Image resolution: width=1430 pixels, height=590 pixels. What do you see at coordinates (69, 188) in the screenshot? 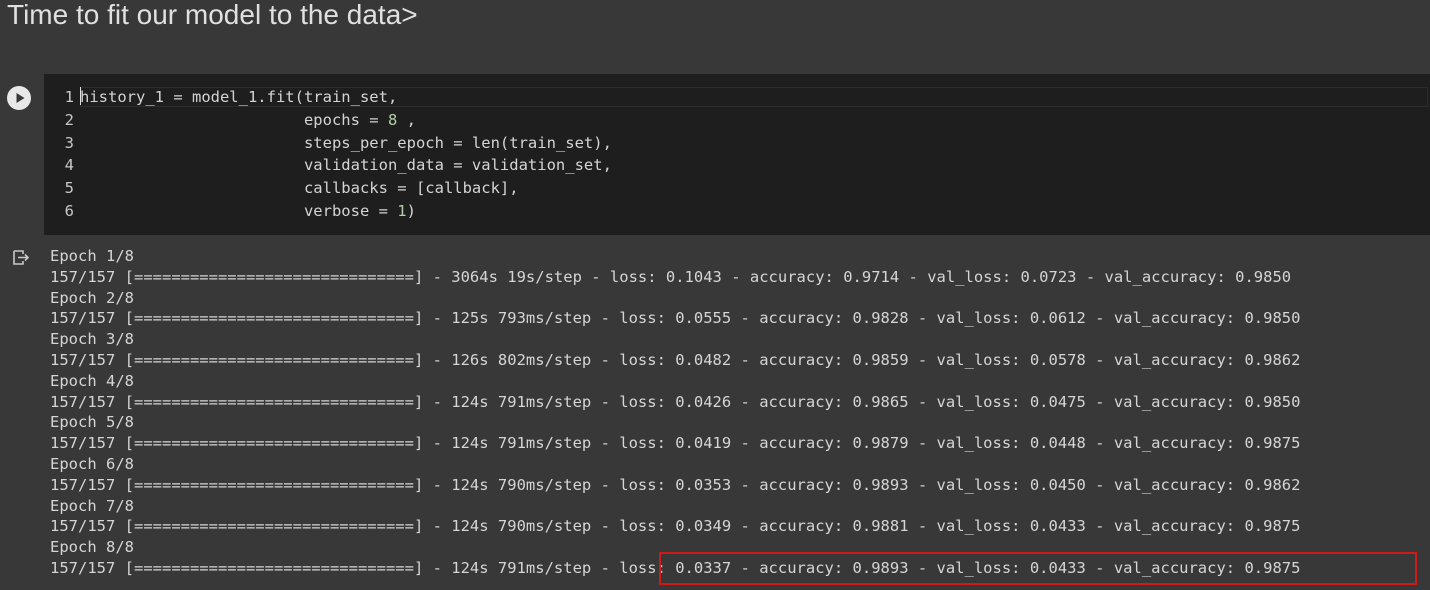
I see `line-number: 5` at bounding box center [69, 188].